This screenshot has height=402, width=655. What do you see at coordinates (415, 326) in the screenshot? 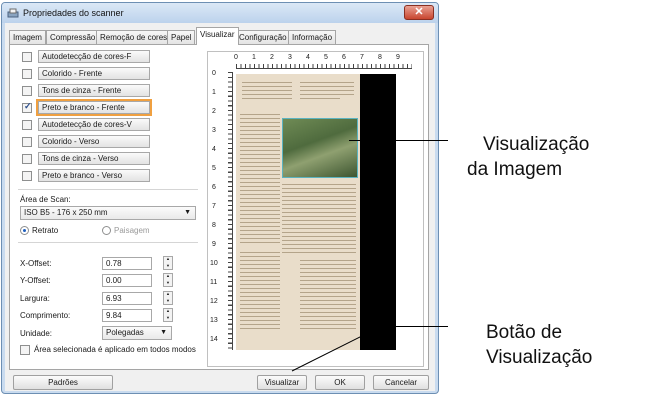
I see `callout-line-preview-button` at bounding box center [415, 326].